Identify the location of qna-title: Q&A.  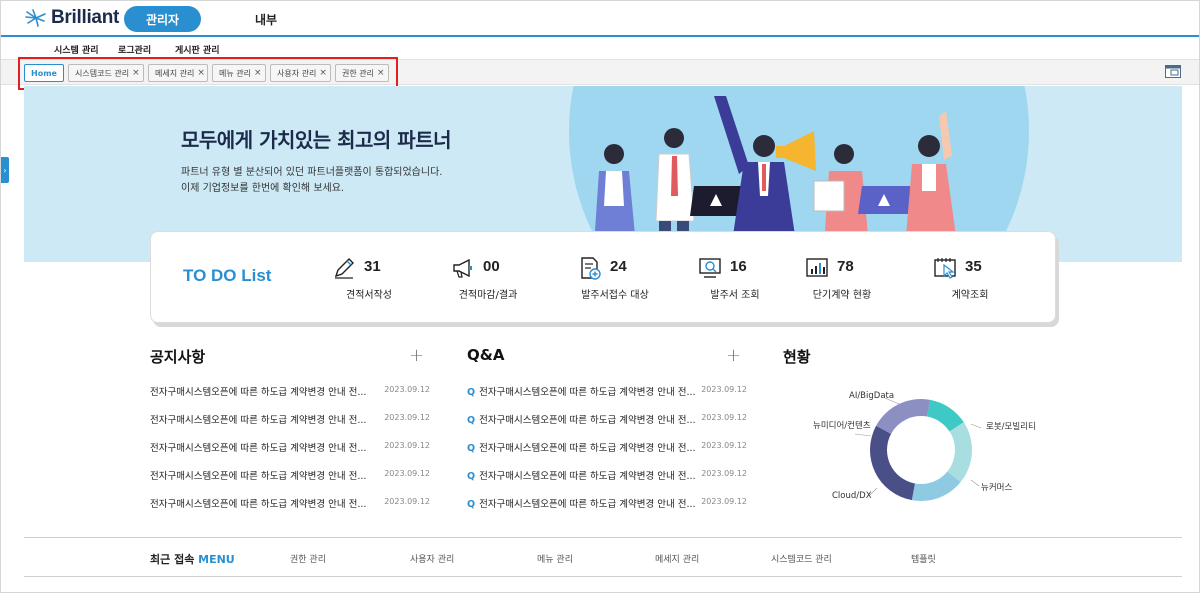
(486, 355).